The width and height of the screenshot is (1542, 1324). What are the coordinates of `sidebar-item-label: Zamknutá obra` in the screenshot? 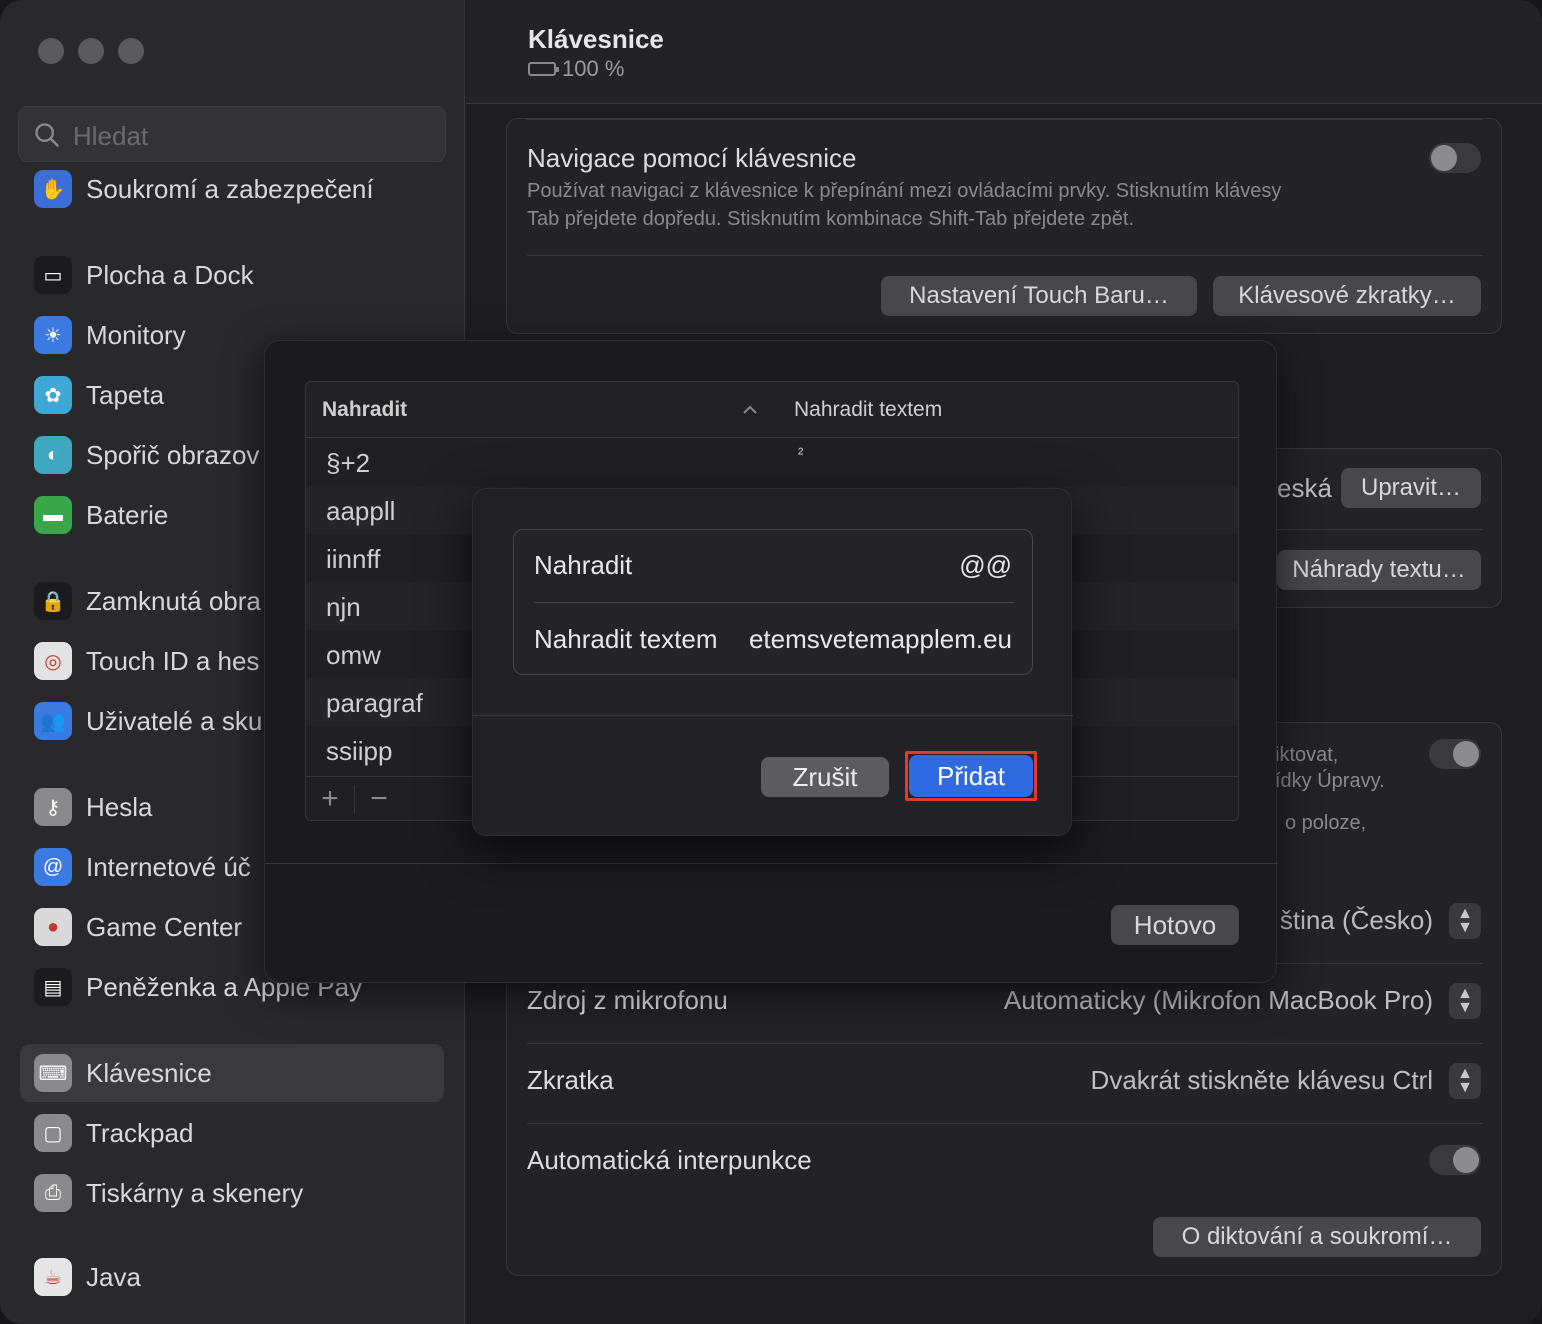 It's located at (173, 600).